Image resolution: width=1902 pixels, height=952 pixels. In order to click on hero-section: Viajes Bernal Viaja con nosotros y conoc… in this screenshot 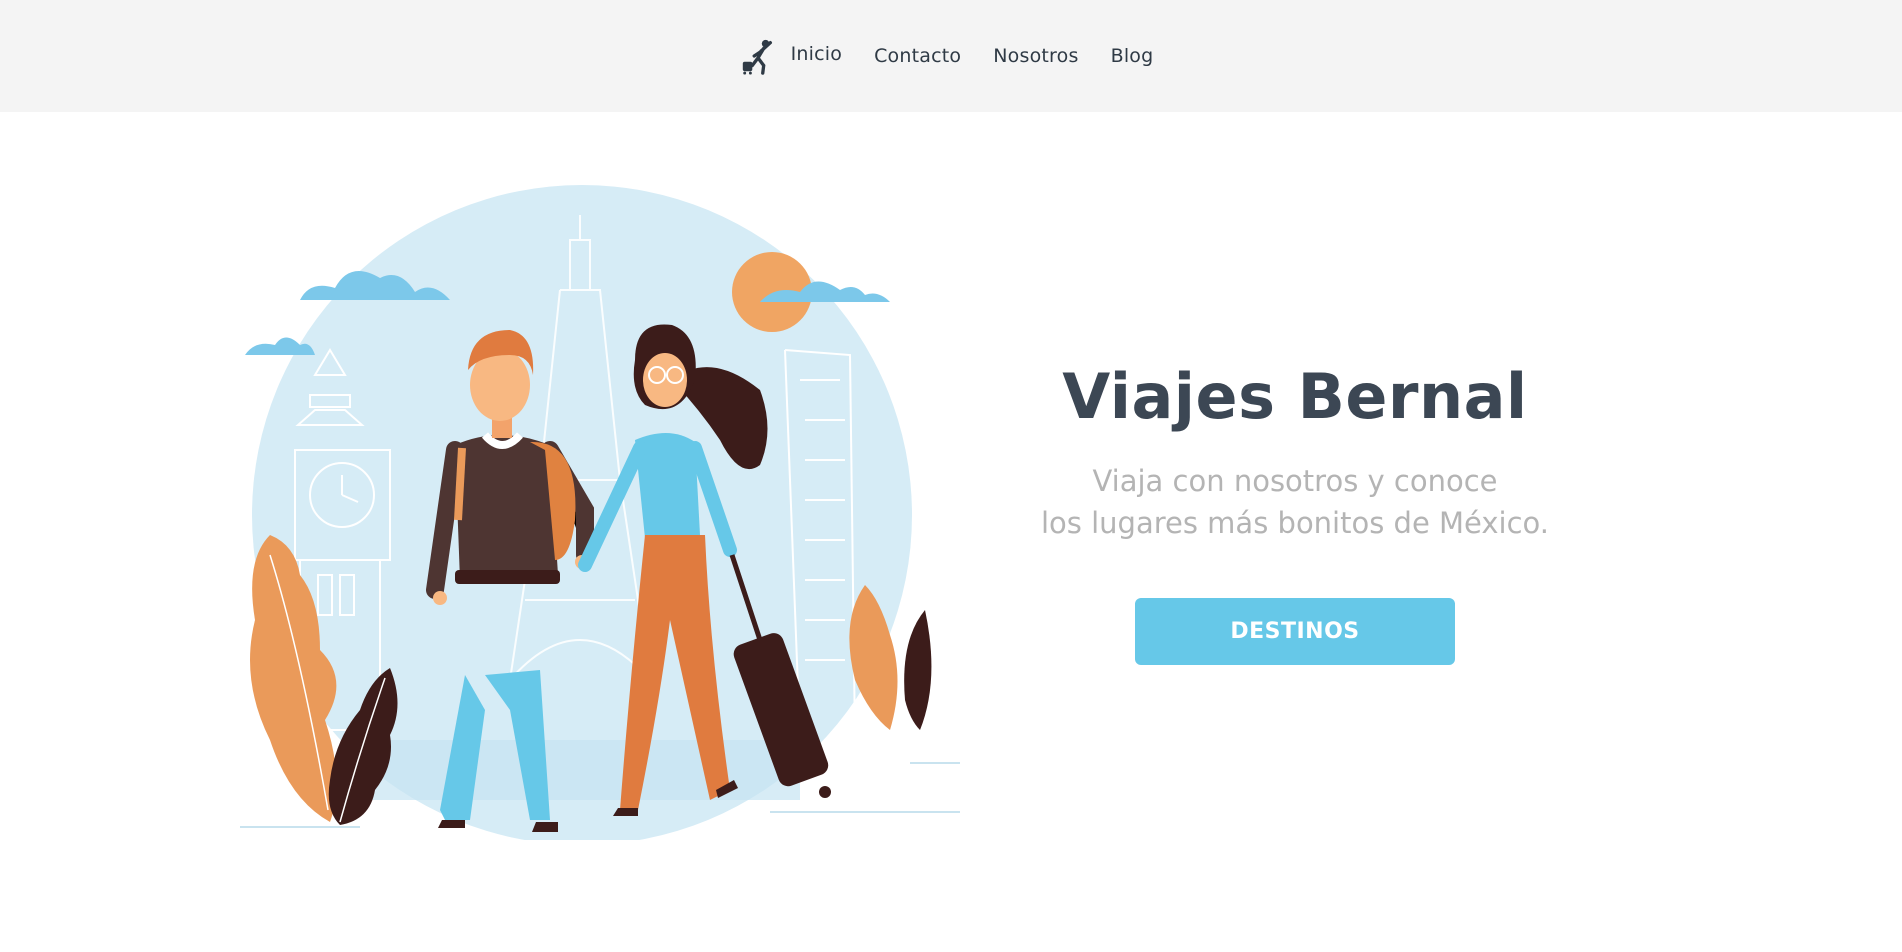, I will do `click(1295, 513)`.